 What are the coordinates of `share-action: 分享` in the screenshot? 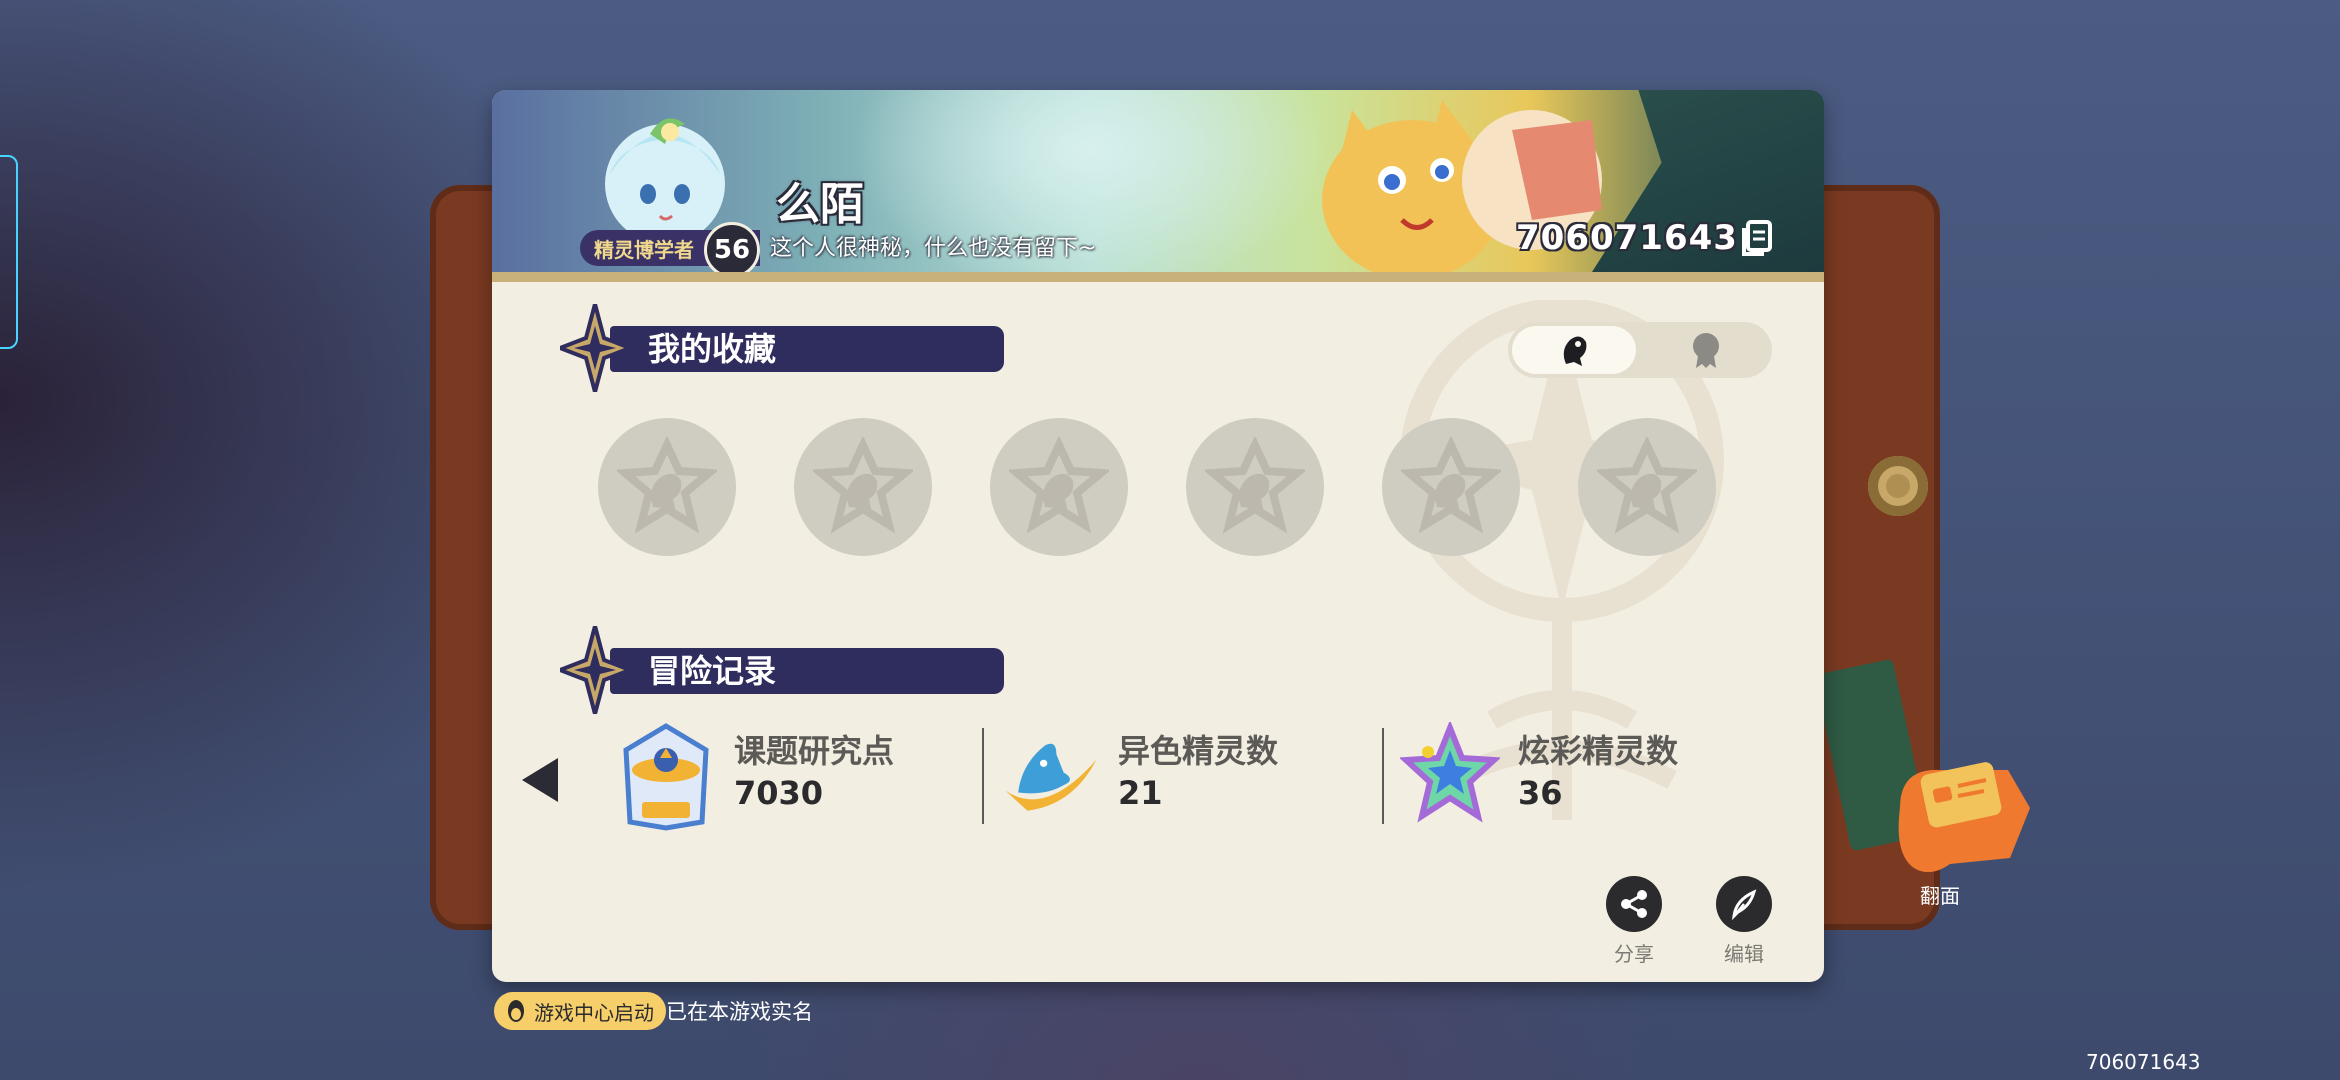 It's located at (1634, 921).